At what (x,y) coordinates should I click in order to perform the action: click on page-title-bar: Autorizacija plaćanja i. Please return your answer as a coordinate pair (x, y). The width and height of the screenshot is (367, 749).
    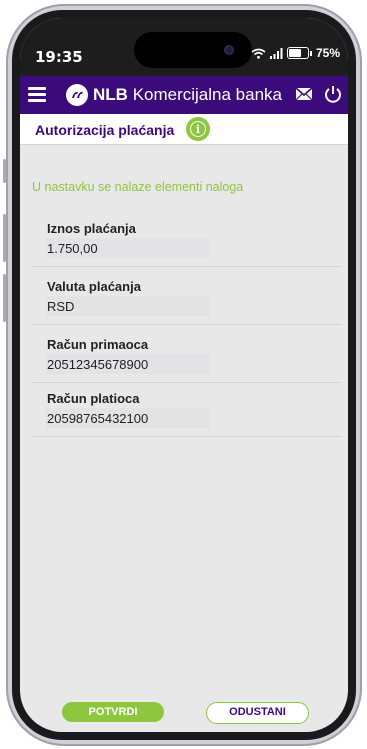
    Looking at the image, I should click on (184, 129).